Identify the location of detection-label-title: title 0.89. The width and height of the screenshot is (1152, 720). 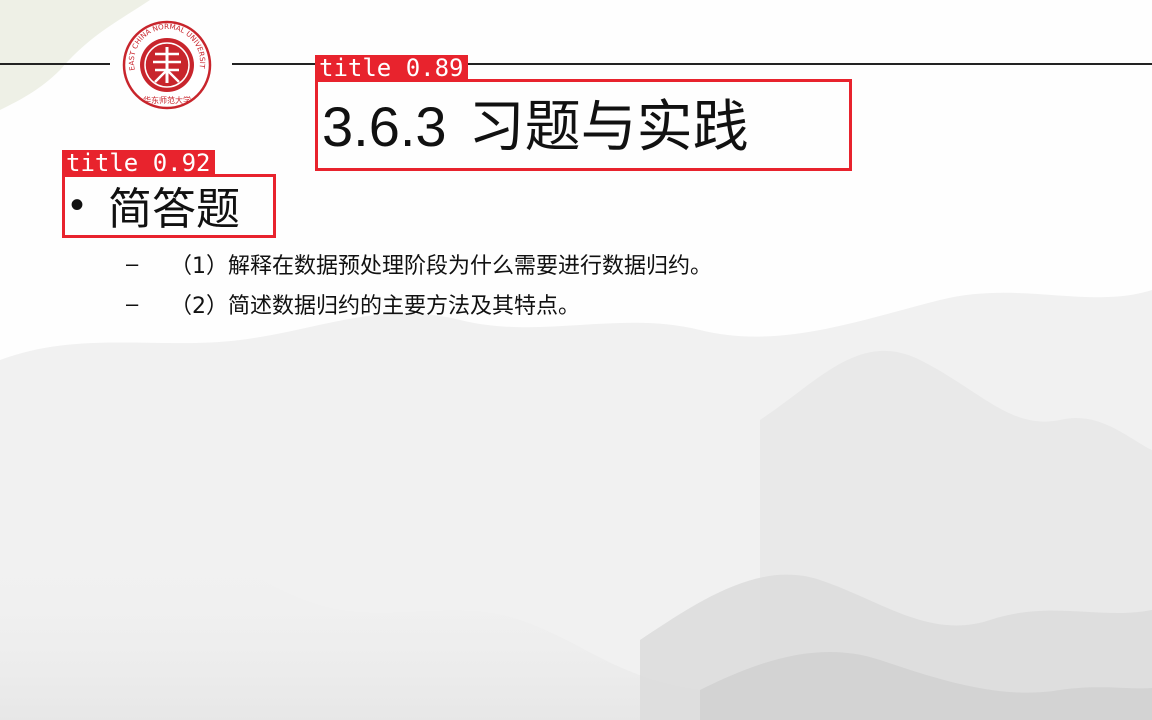
(391, 68).